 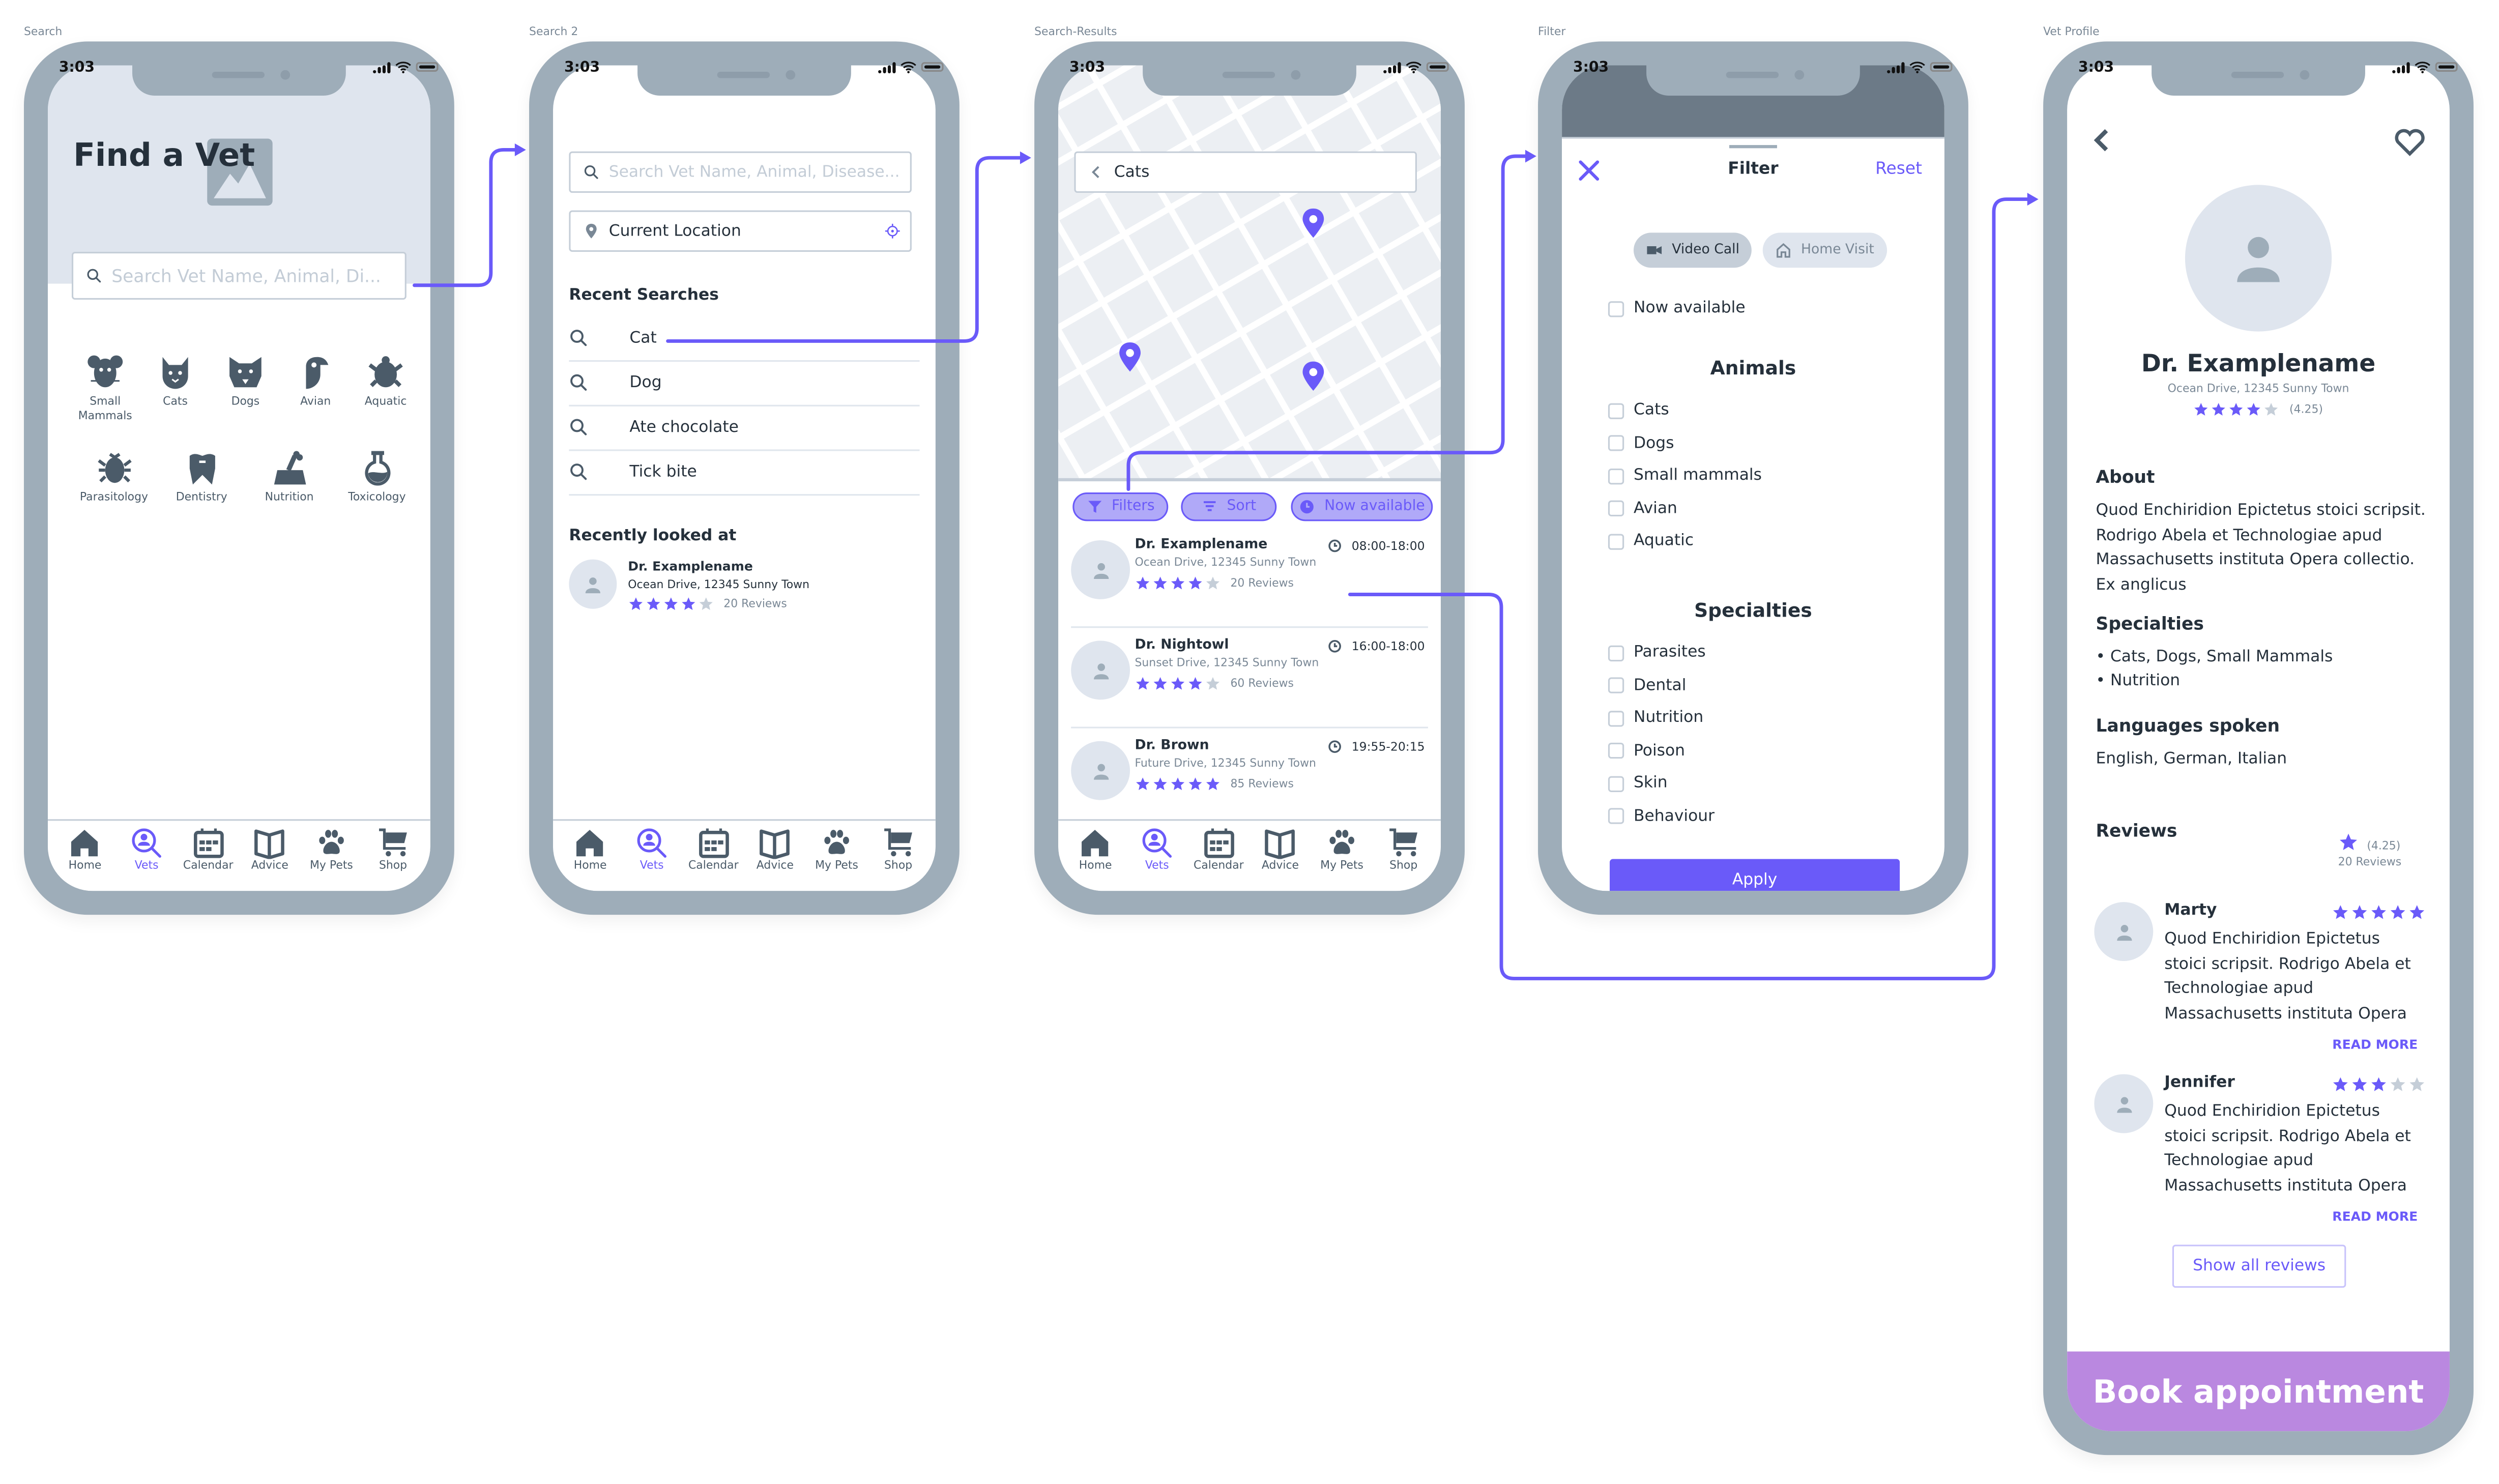 I want to click on status-time: 3:03, so click(x=77, y=69).